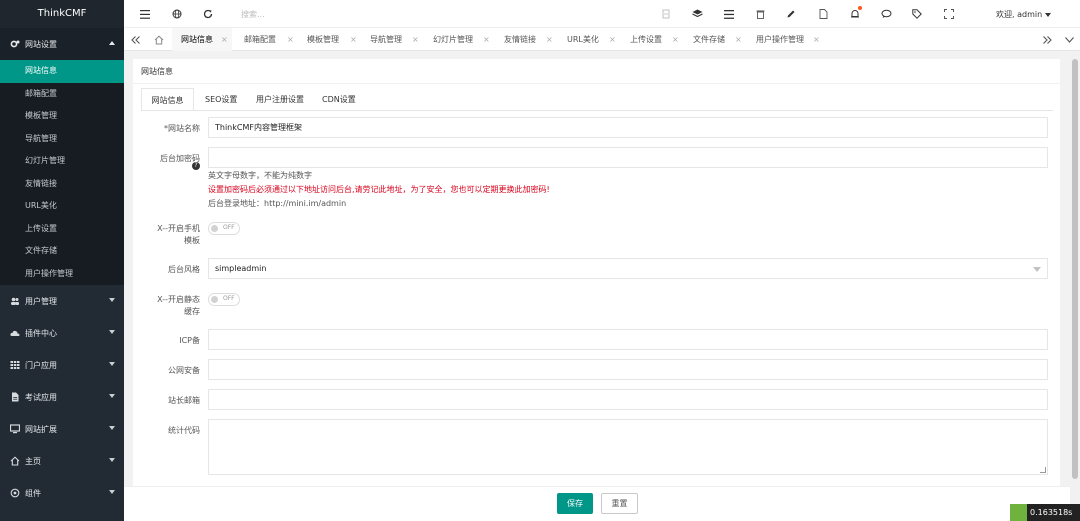  Describe the element at coordinates (208, 14) in the screenshot. I see `refresh-icon` at that location.